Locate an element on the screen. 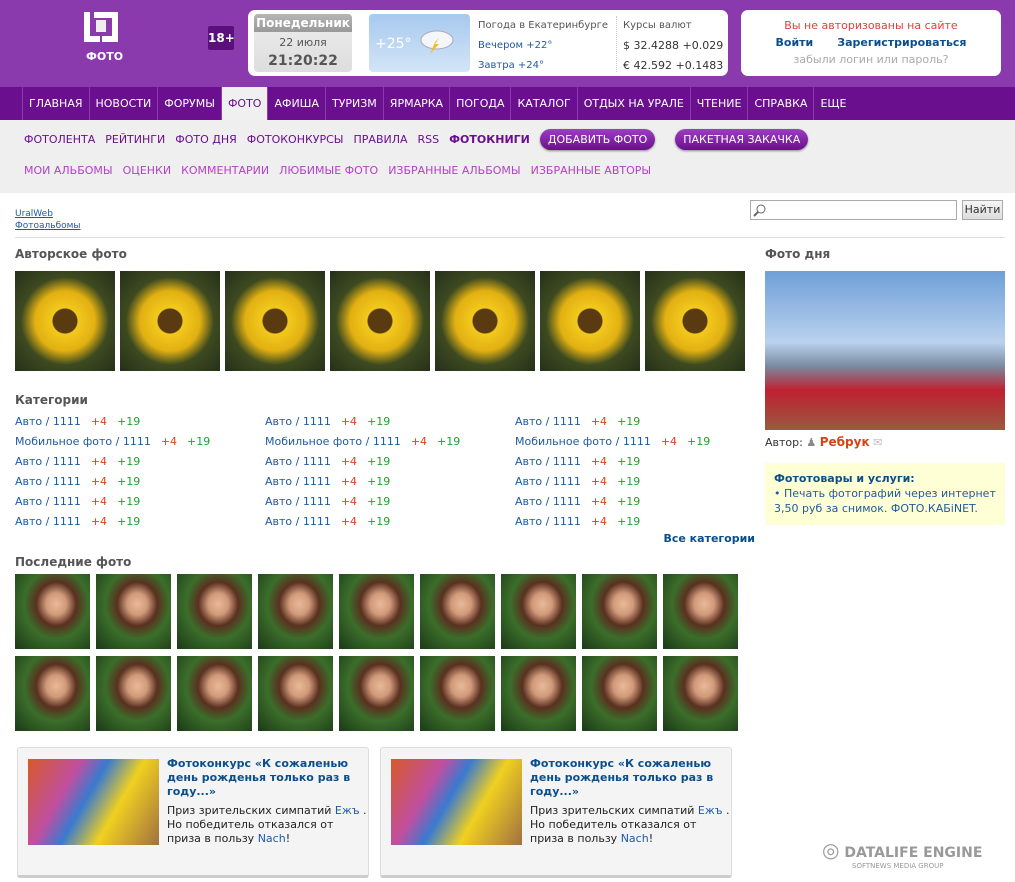 Image resolution: width=1015 pixels, height=882 pixels. subnav-item: МОИ АЛЬБОМЫ is located at coordinates (68, 170).